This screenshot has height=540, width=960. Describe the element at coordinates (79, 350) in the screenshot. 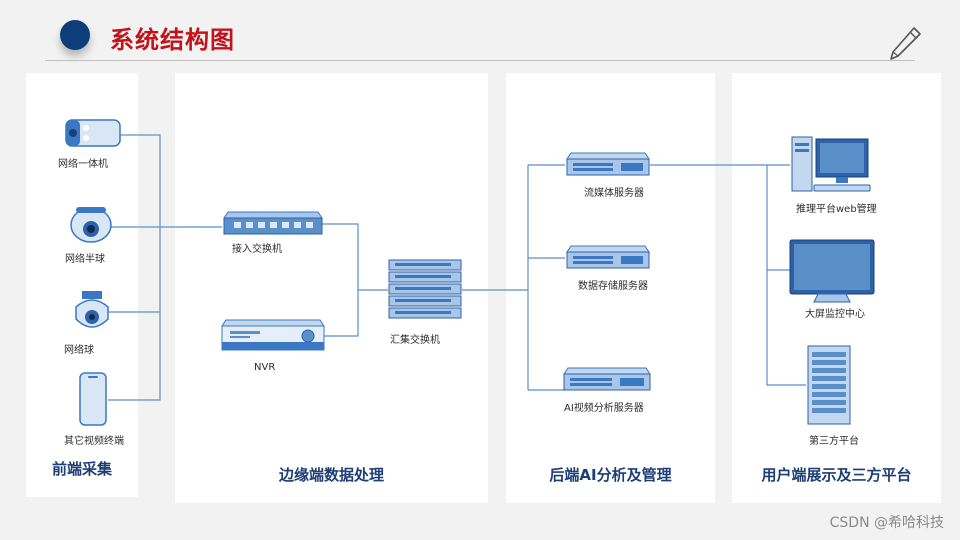

I see `device-label: 网络球` at that location.